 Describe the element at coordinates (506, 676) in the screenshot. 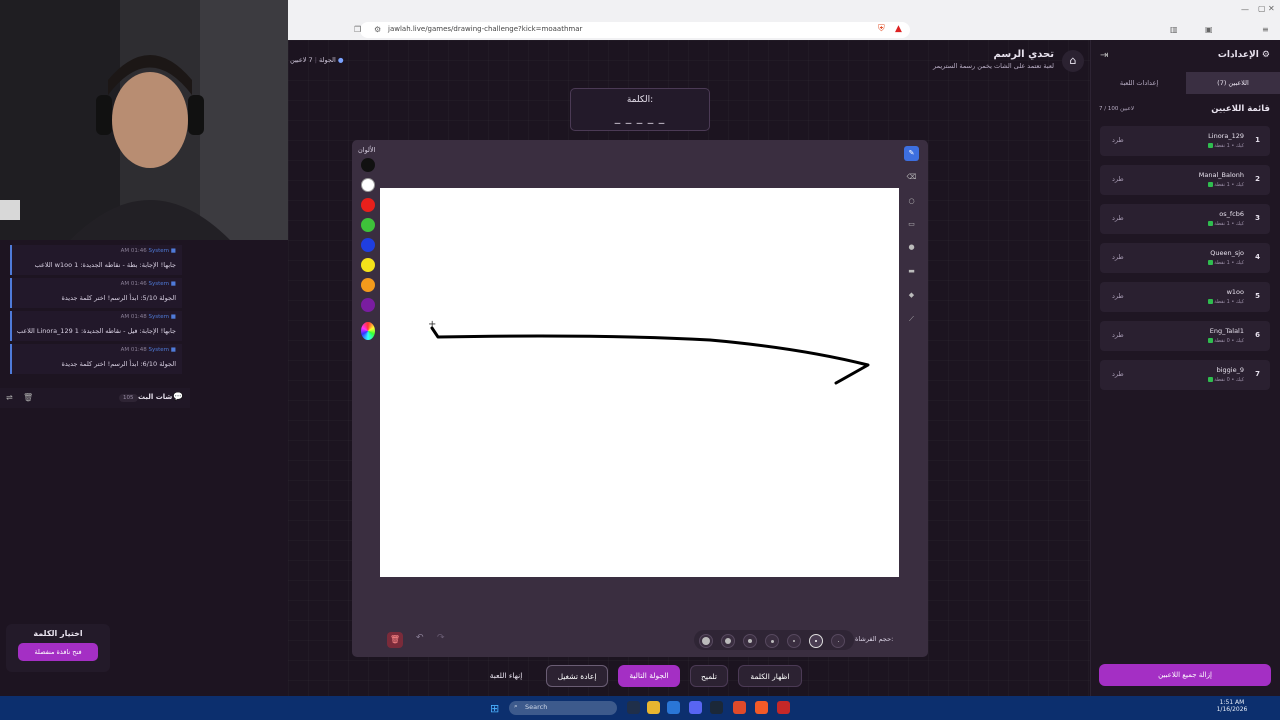

I see `end-game-button: إنهاء اللعبة` at that location.